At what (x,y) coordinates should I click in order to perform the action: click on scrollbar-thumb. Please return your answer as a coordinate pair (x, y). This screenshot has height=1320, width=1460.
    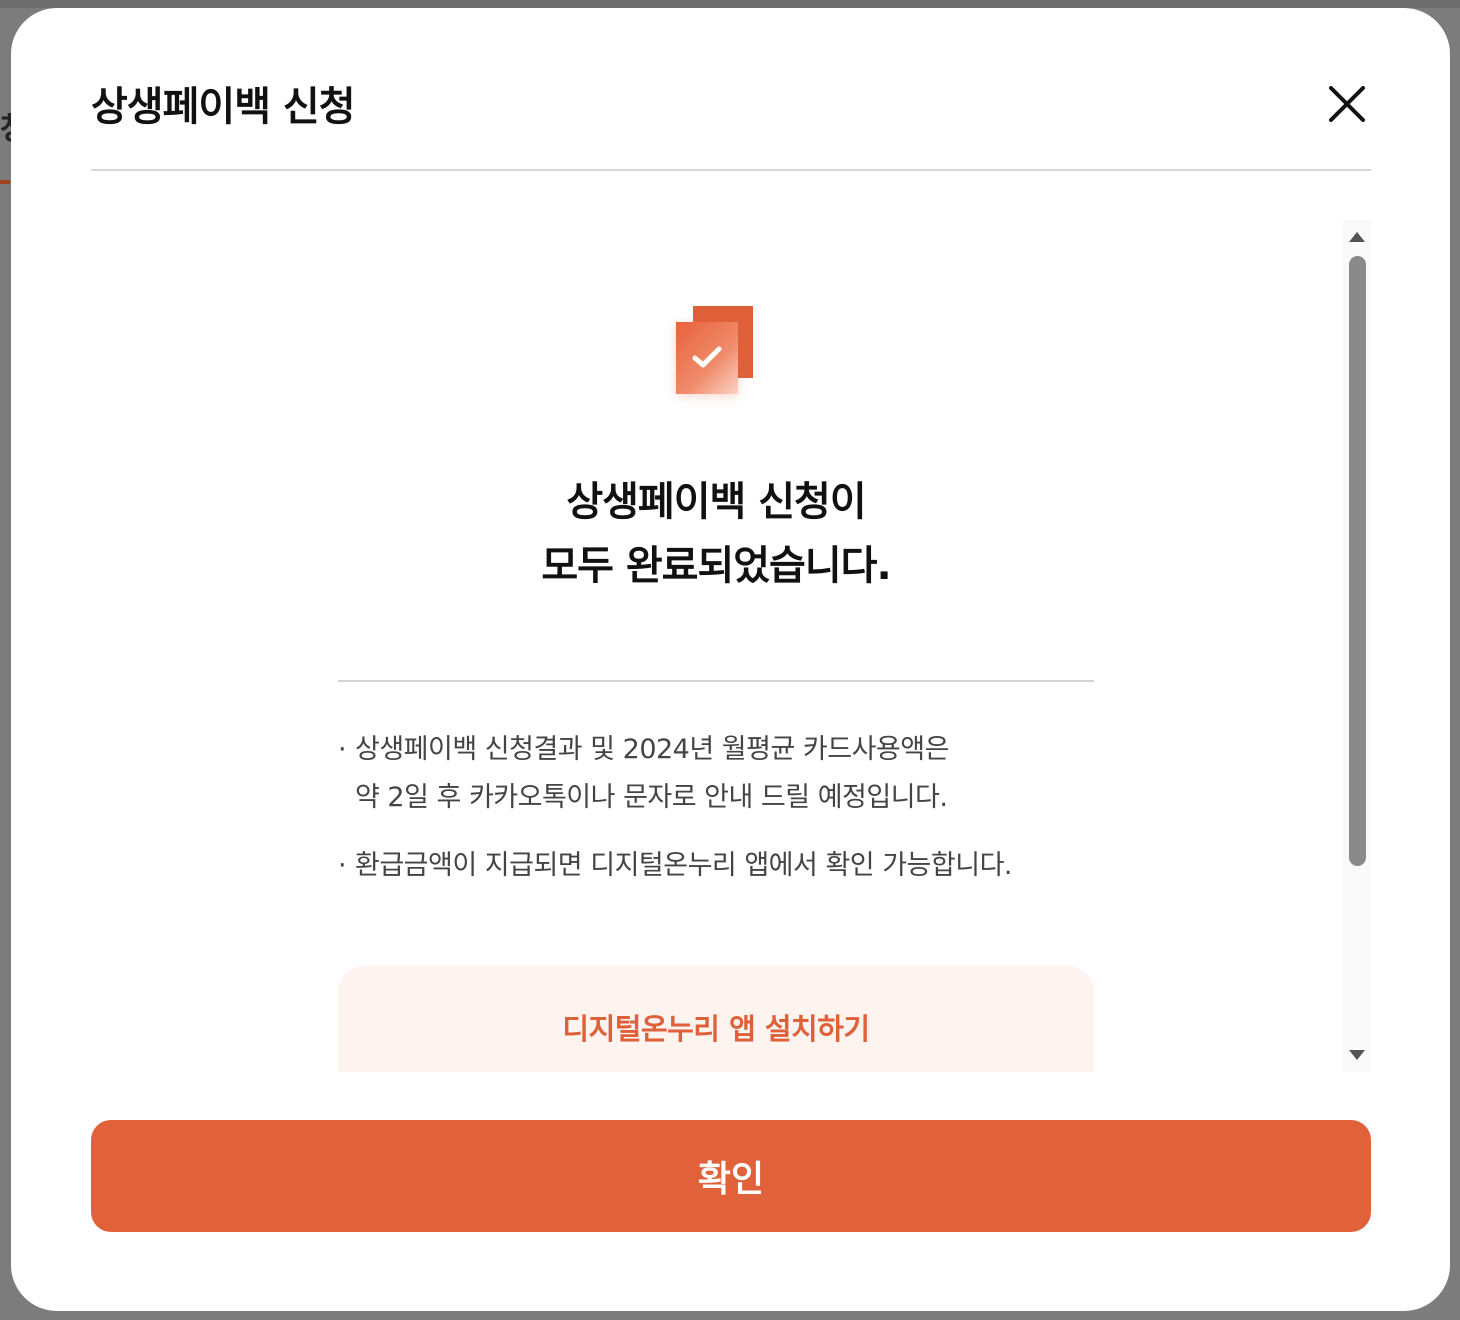
    Looking at the image, I should click on (1357, 561).